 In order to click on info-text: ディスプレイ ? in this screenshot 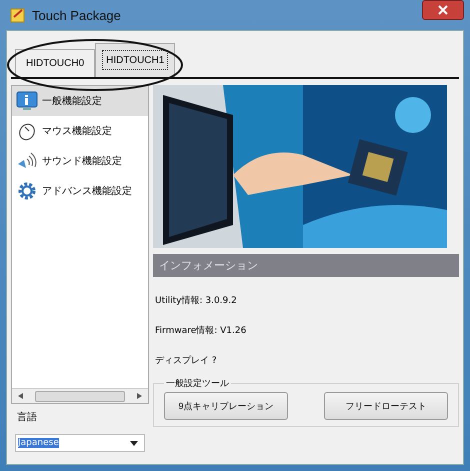, I will do `click(186, 360)`.